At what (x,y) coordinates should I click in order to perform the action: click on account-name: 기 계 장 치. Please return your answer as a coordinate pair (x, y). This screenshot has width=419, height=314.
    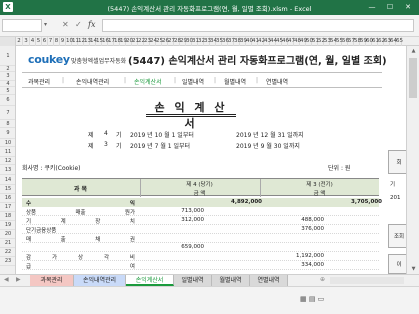
    Looking at the image, I should click on (80, 222).